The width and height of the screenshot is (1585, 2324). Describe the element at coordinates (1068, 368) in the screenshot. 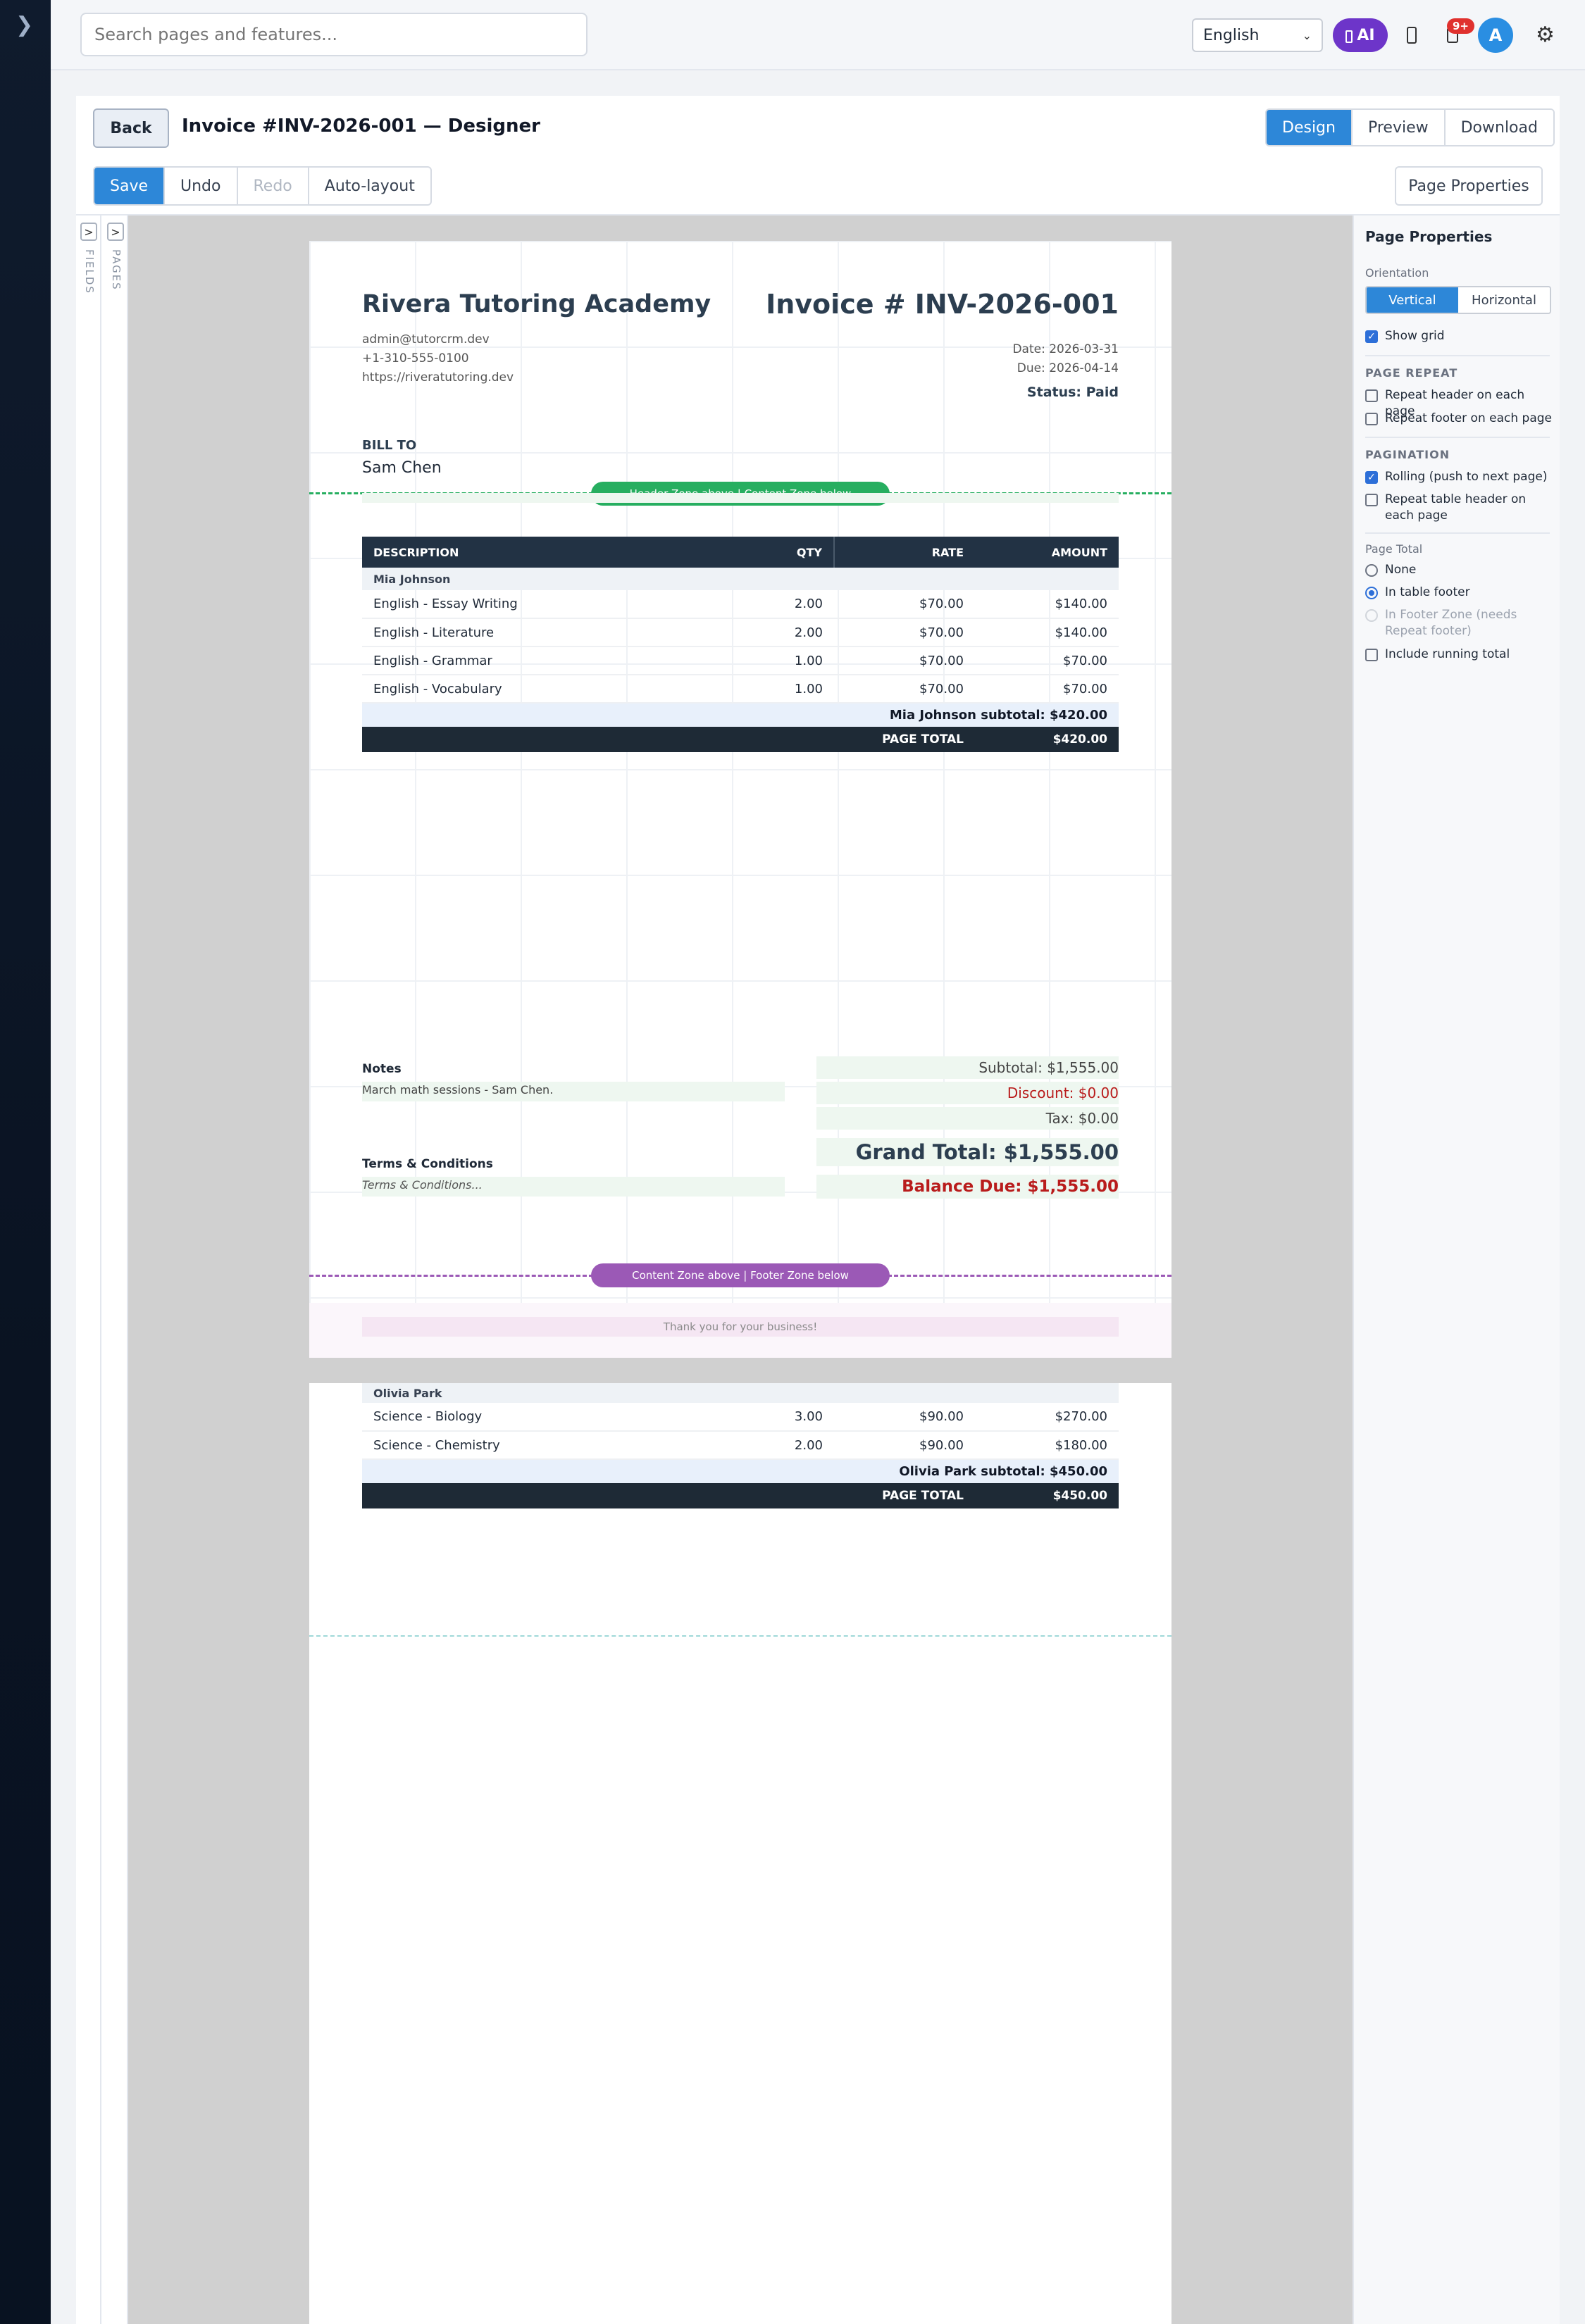

I see `invoice-due-date: Due: 2026-04-14` at that location.